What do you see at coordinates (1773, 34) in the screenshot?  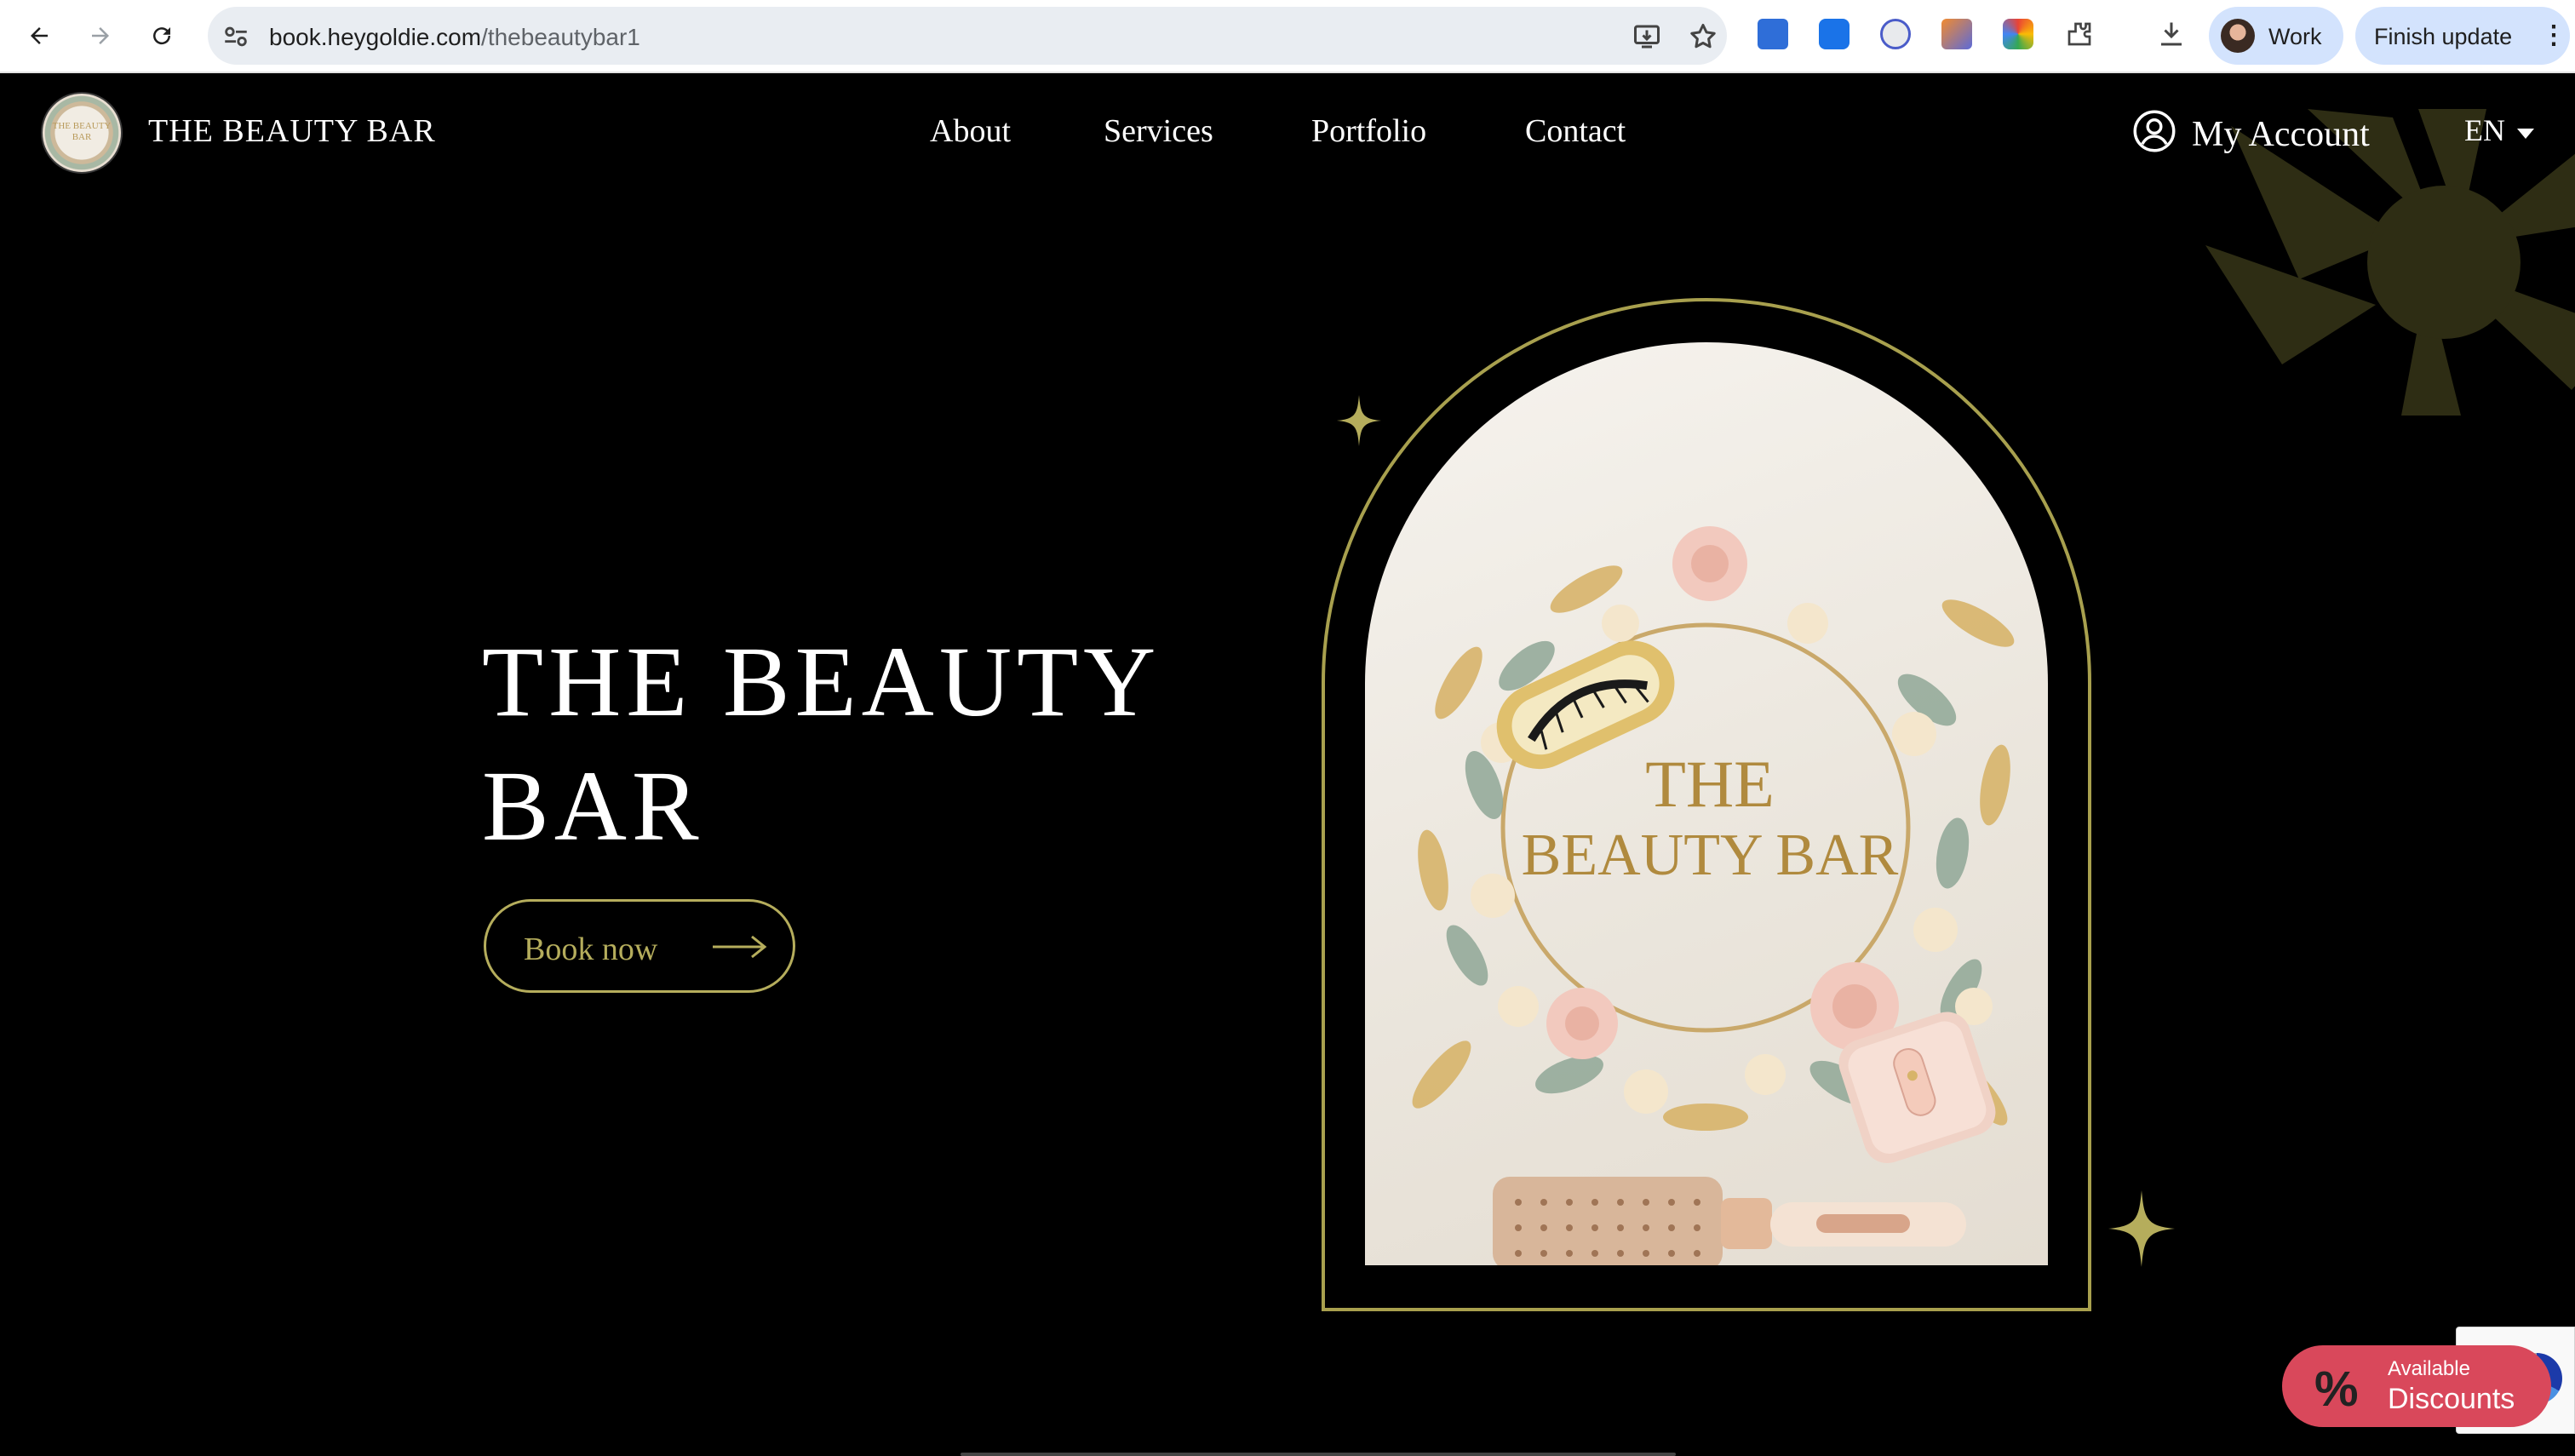 I see `extension-m-icon` at bounding box center [1773, 34].